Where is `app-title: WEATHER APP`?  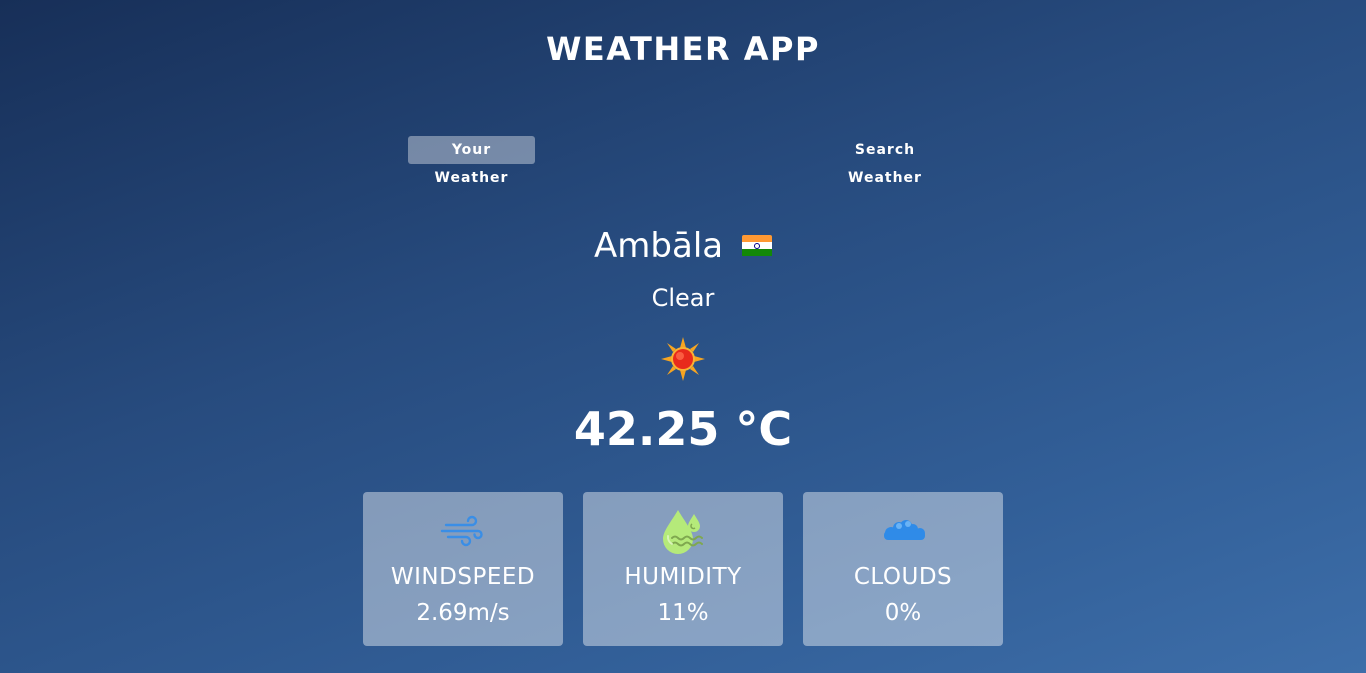 app-title: WEATHER APP is located at coordinates (683, 49).